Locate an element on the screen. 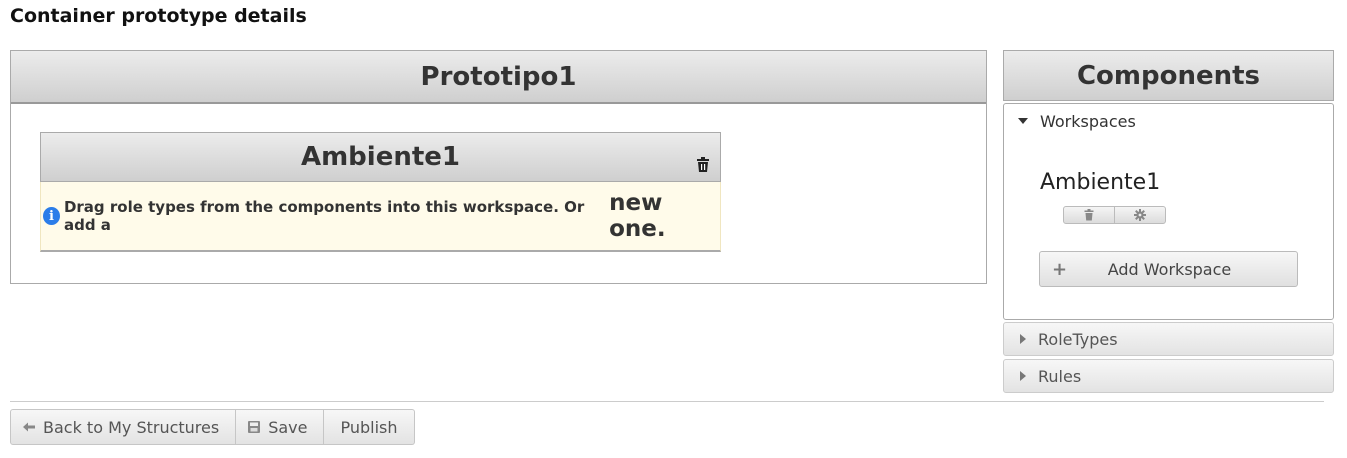  delete-workspace-button is located at coordinates (1089, 215).